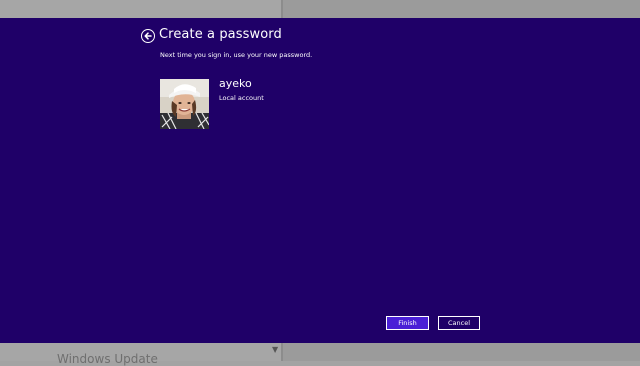  Describe the element at coordinates (220, 34) in the screenshot. I see `page-title: Create a password` at that location.